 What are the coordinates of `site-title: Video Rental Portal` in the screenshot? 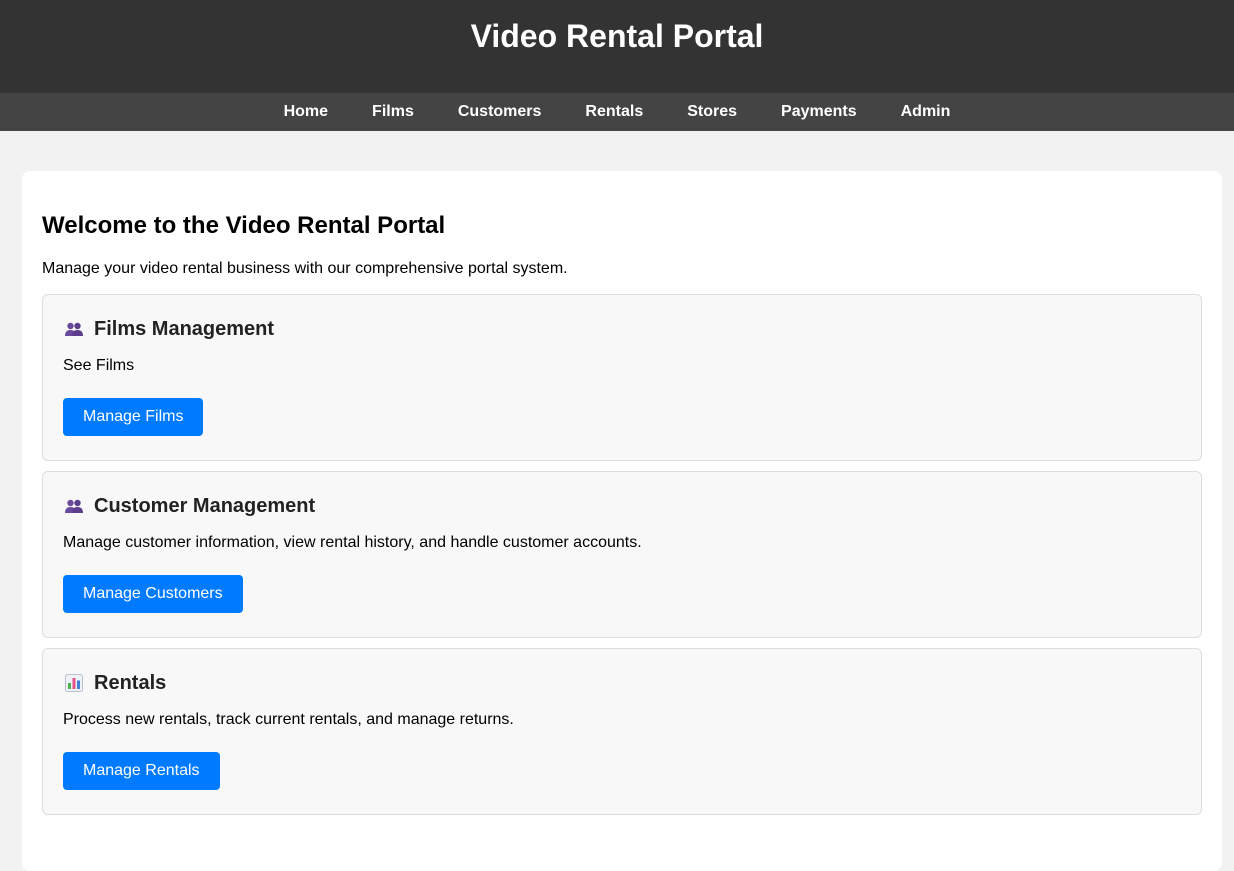 It's located at (617, 36).